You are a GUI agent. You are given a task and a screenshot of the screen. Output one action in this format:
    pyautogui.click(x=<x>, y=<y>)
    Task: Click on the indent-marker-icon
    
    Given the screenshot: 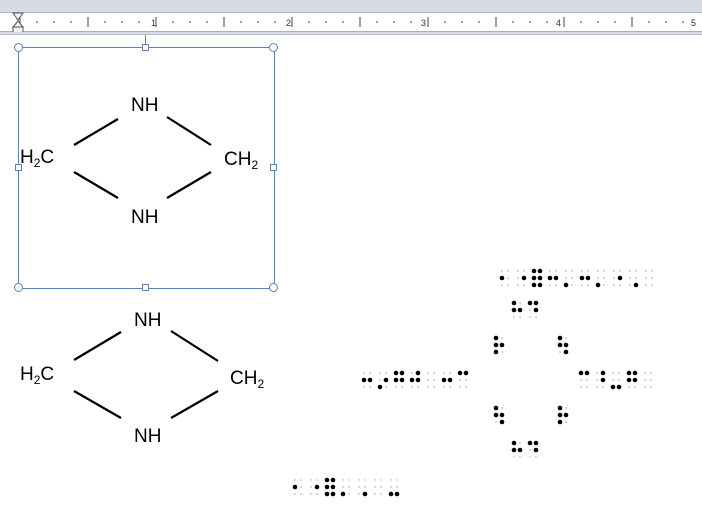 What is the action you would take?
    pyautogui.click(x=18, y=22)
    